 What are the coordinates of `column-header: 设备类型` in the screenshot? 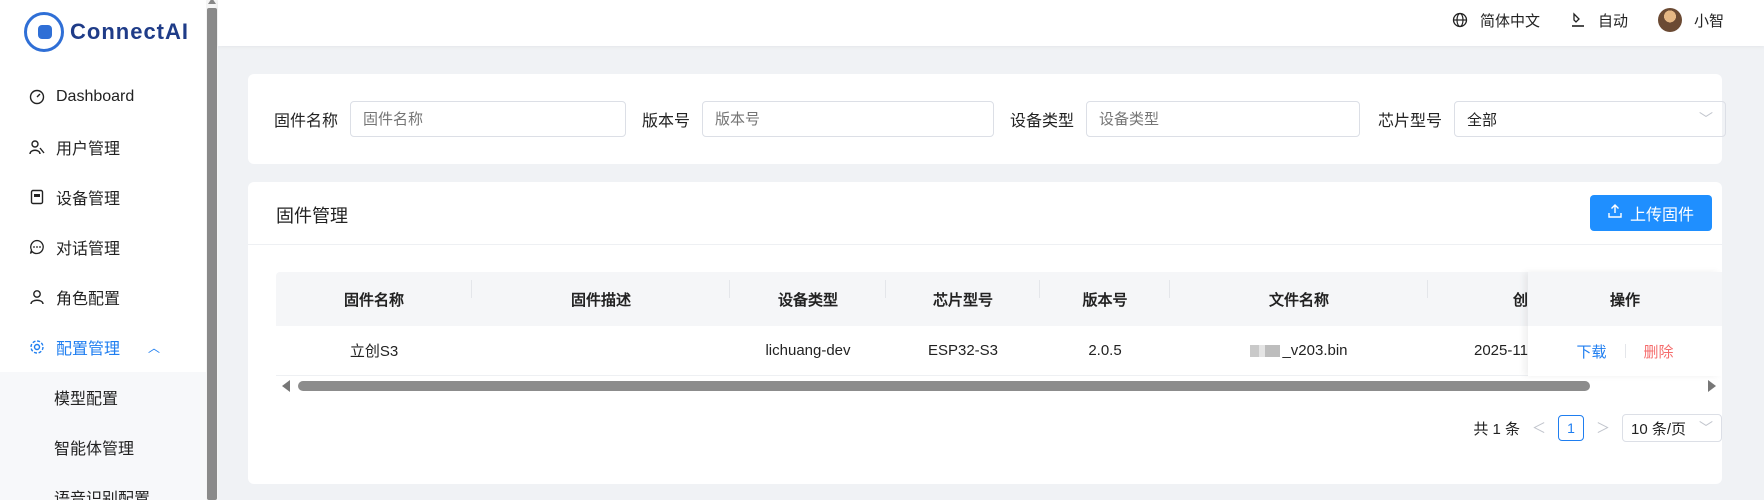 It's located at (808, 294).